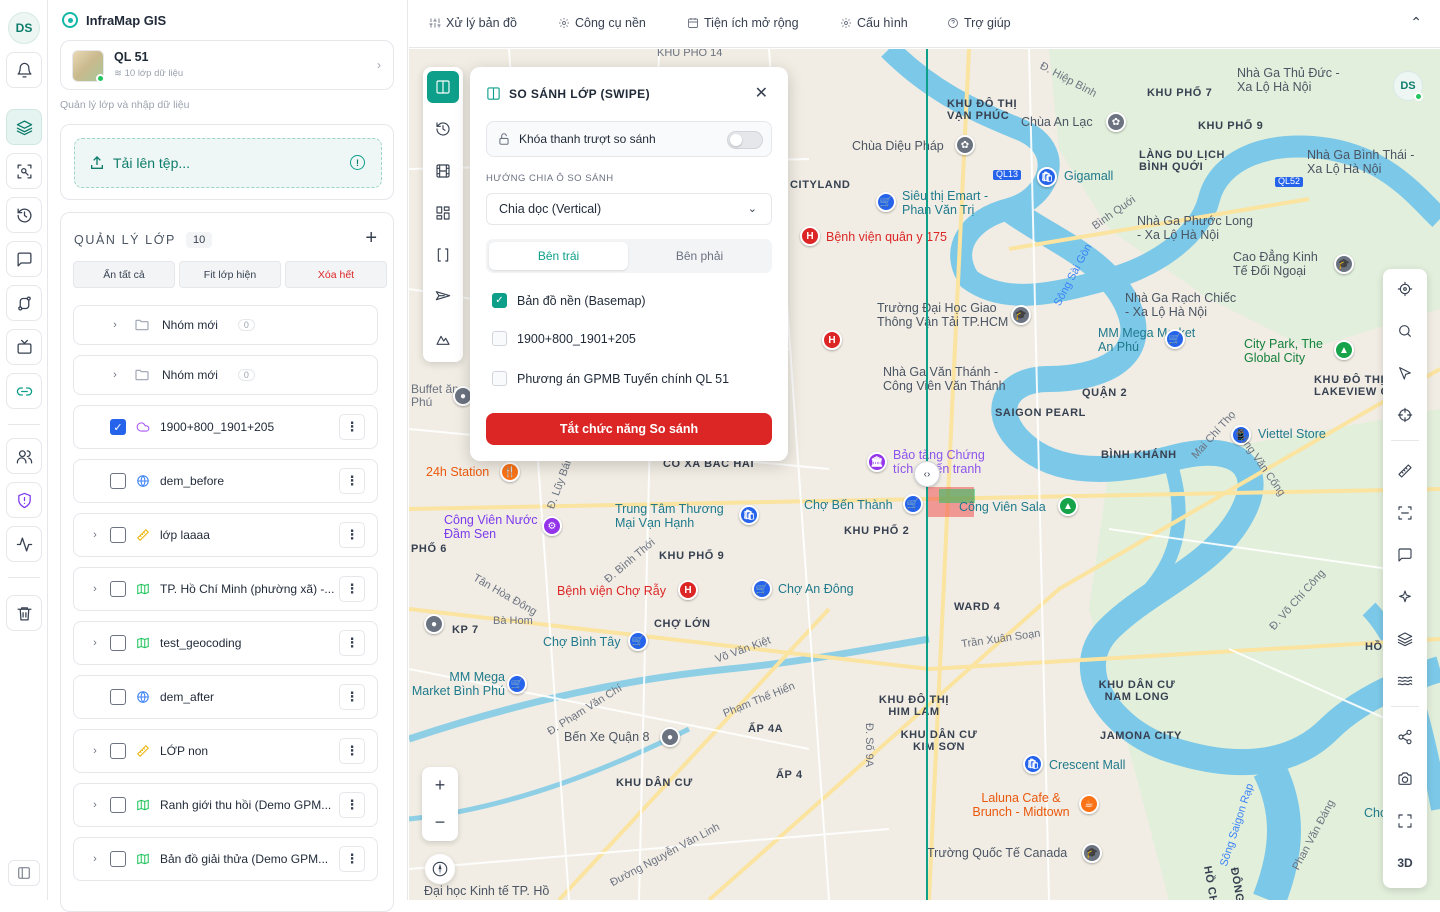 The image size is (1440, 912). I want to click on compass-button, so click(440, 869).